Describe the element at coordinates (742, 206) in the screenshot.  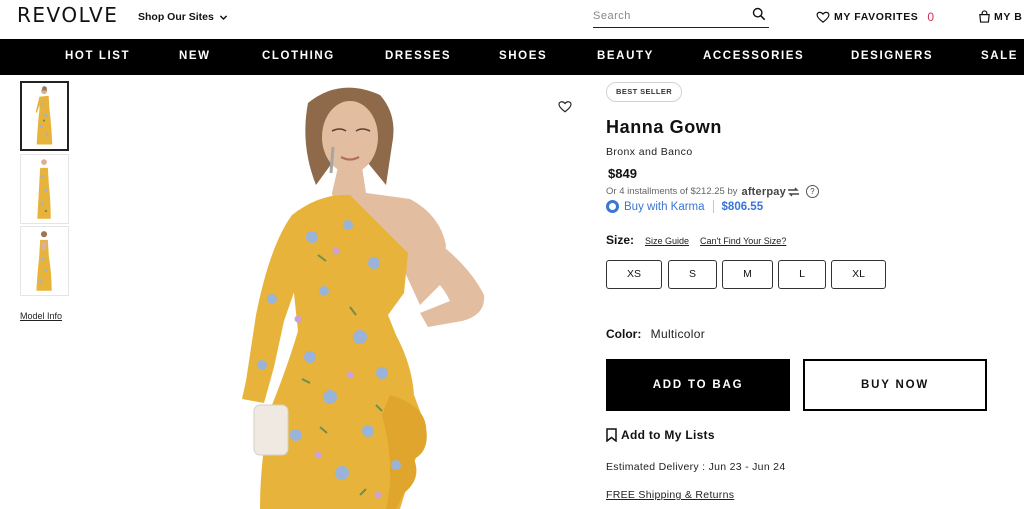
I see `karma-price: $806.55` at that location.